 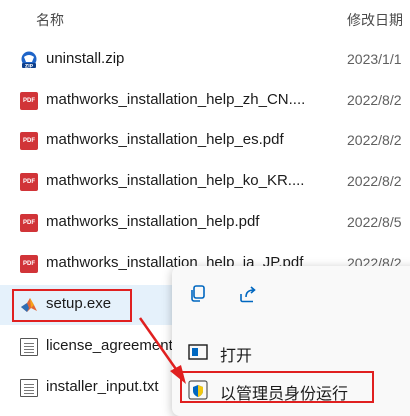 What do you see at coordinates (205, 60) in the screenshot?
I see `file-row-uninstall-zip: ZIP uninstall.zip 2023/1/1` at bounding box center [205, 60].